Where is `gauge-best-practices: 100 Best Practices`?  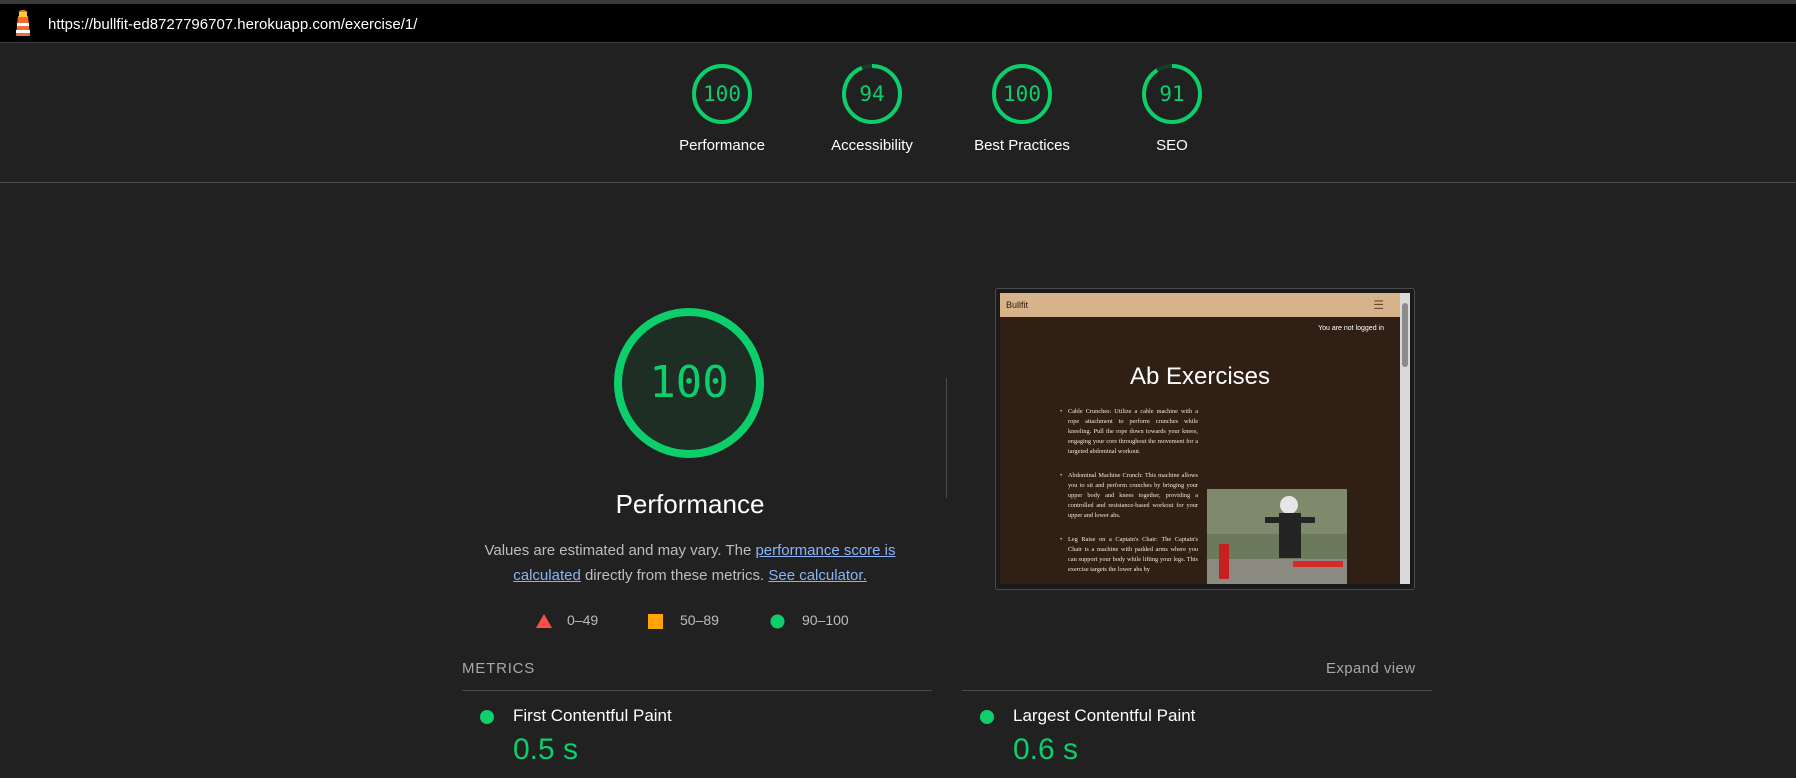 gauge-best-practices: 100 Best Practices is located at coordinates (1022, 108).